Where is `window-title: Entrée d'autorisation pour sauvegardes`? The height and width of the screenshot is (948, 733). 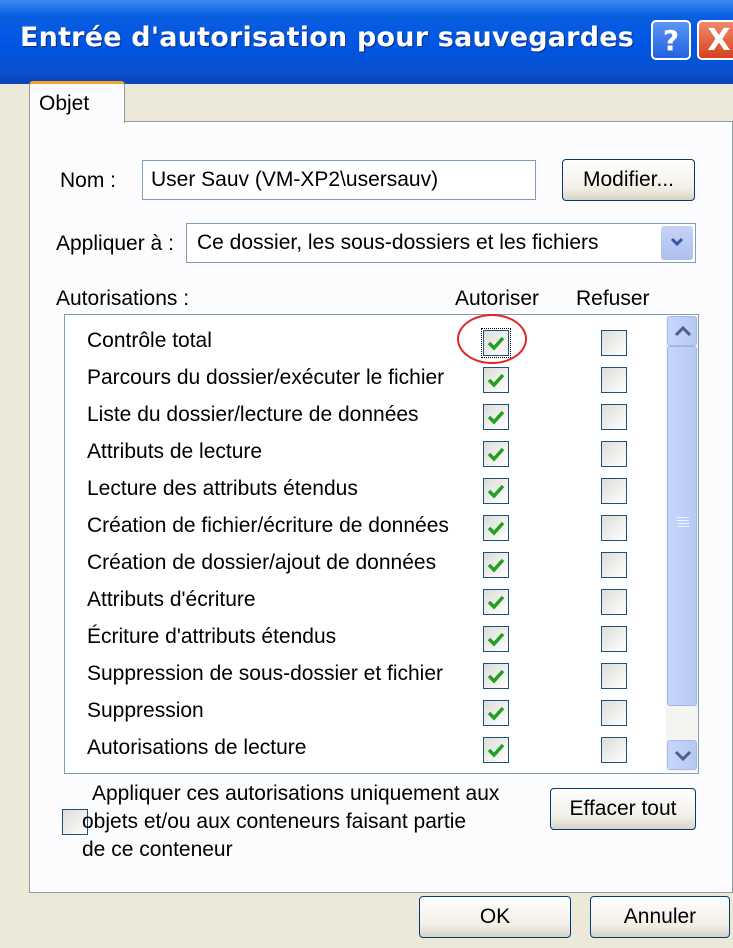 window-title: Entrée d'autorisation pour sauvegardes is located at coordinates (327, 37).